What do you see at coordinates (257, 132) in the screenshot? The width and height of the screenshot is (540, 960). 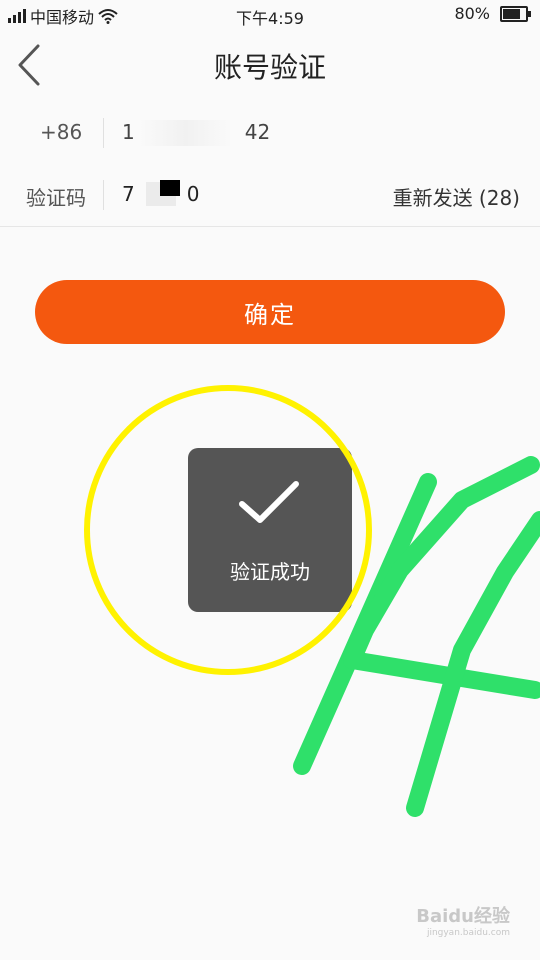 I see `phone-end: 42` at bounding box center [257, 132].